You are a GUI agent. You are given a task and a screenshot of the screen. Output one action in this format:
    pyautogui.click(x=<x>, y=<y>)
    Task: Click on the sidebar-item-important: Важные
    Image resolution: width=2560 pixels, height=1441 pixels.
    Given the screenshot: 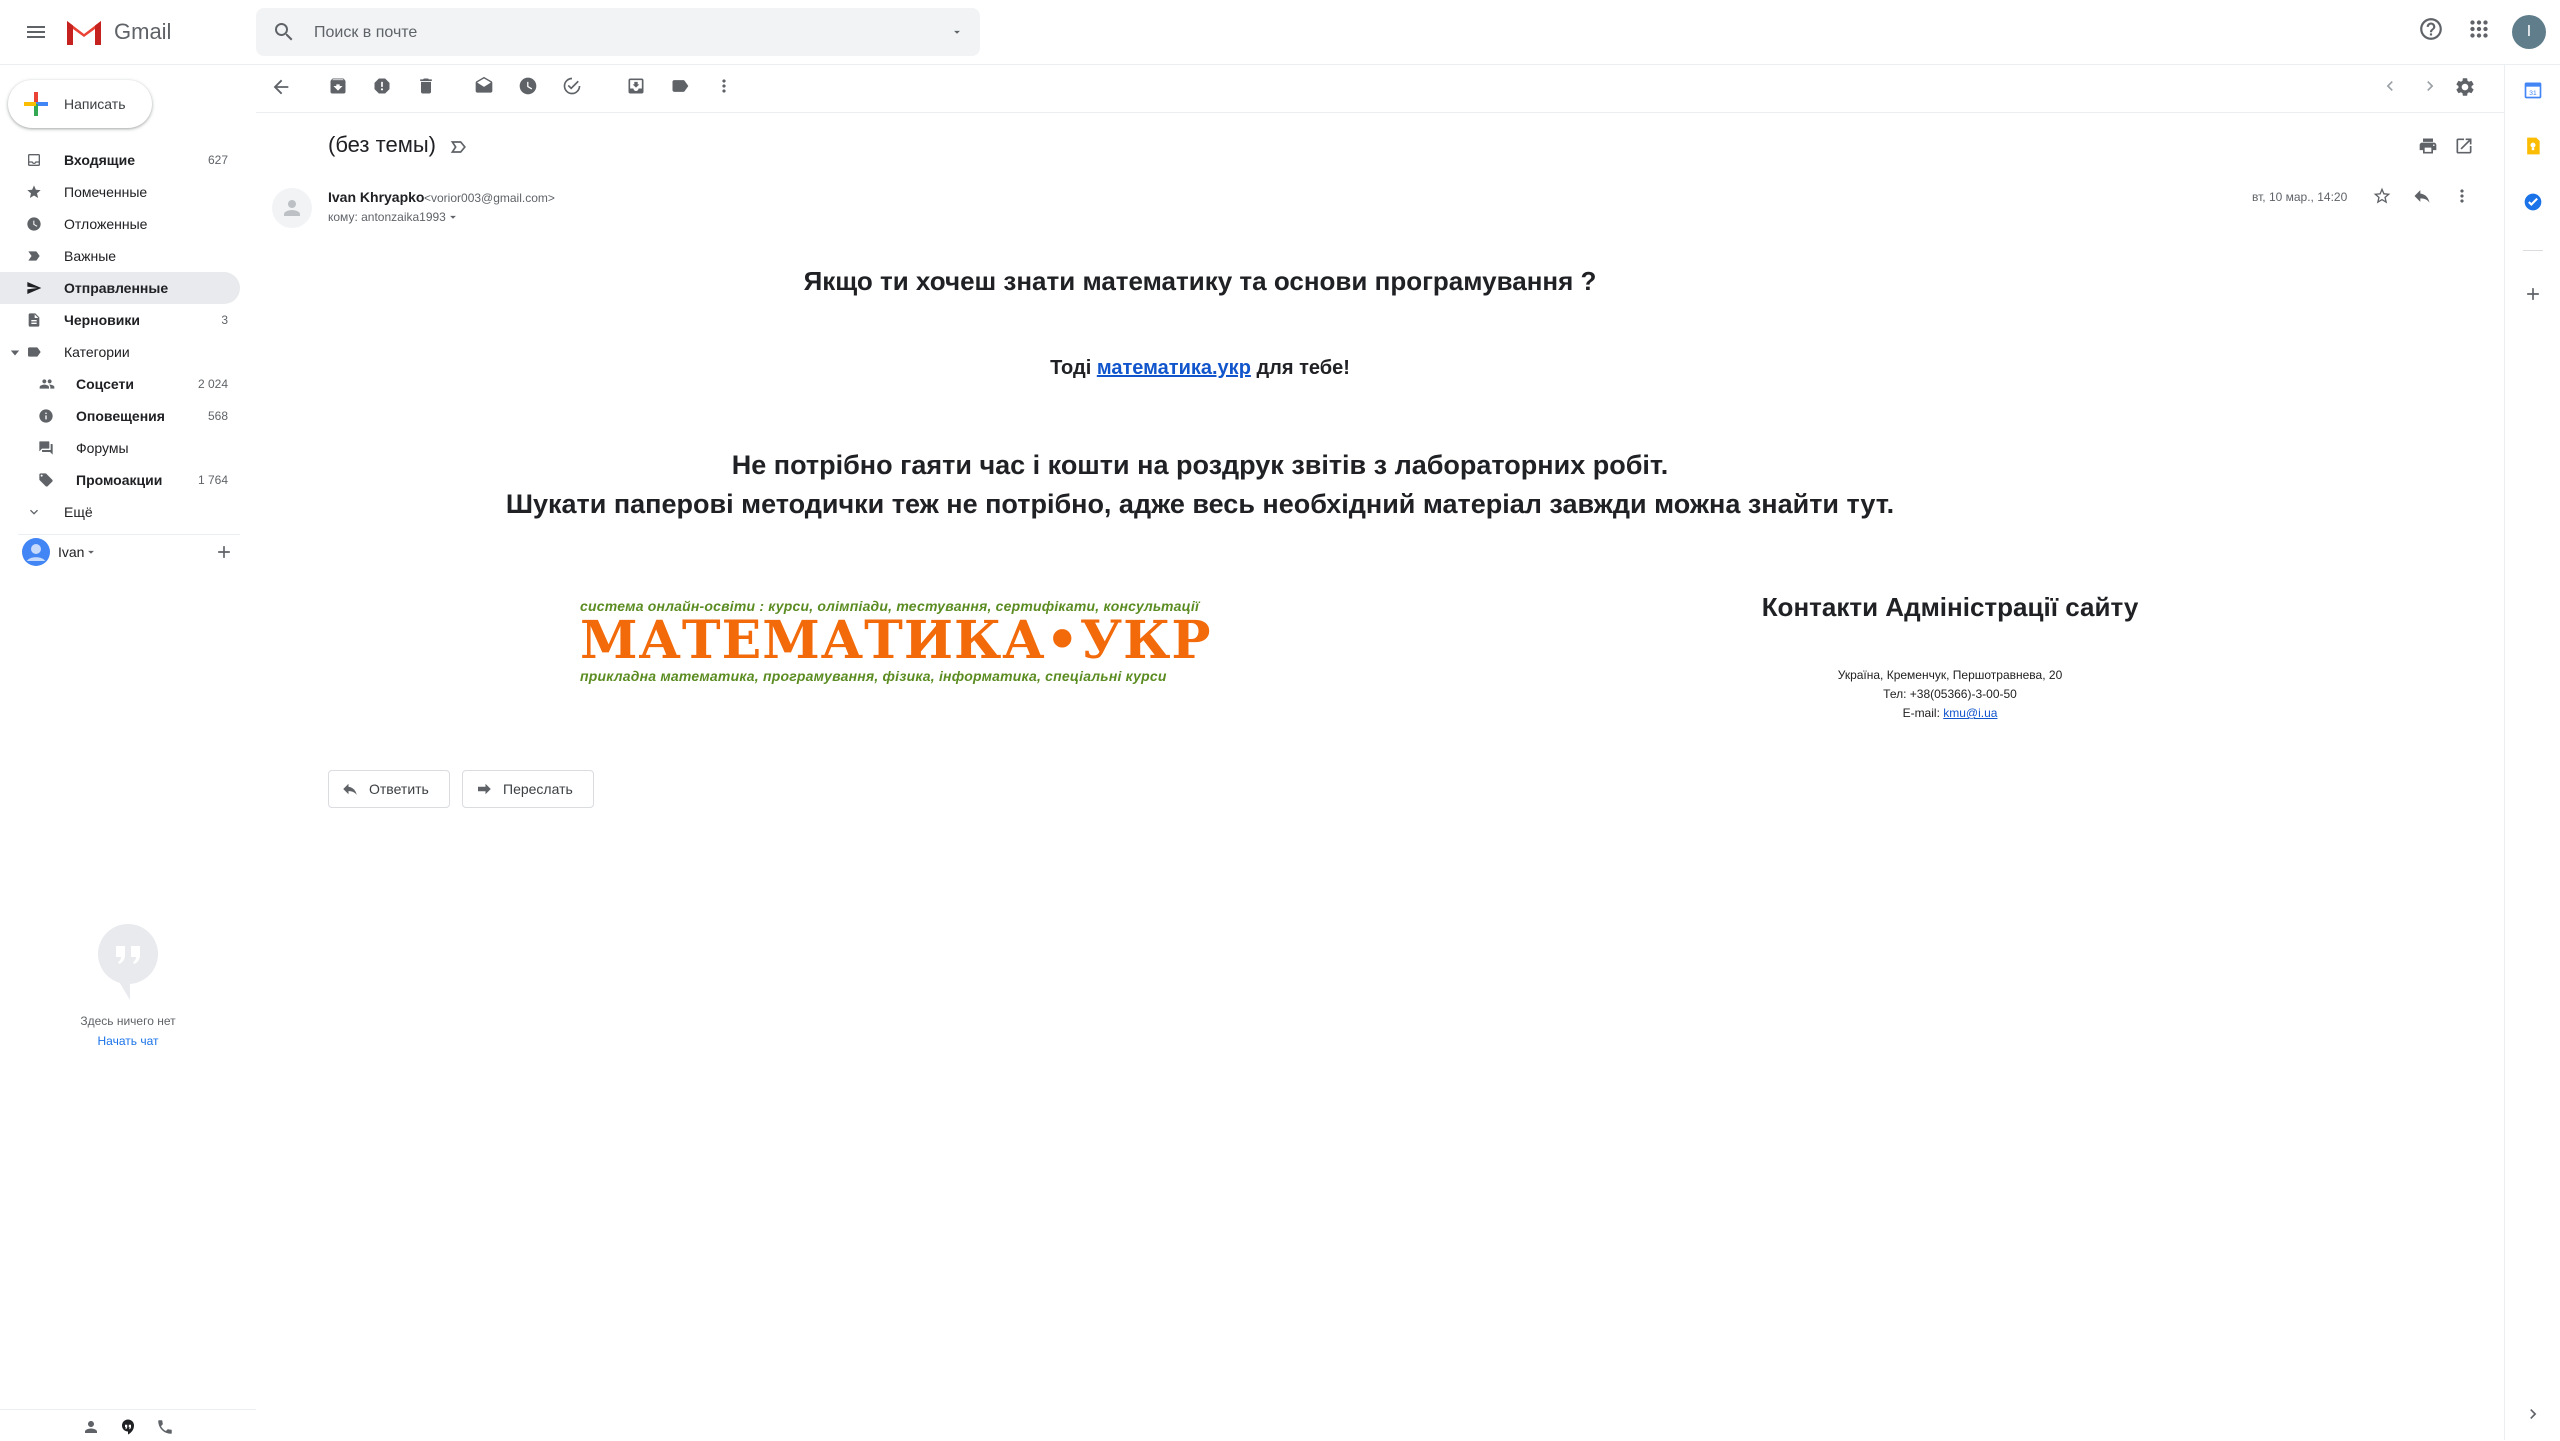 What is the action you would take?
    pyautogui.click(x=120, y=256)
    